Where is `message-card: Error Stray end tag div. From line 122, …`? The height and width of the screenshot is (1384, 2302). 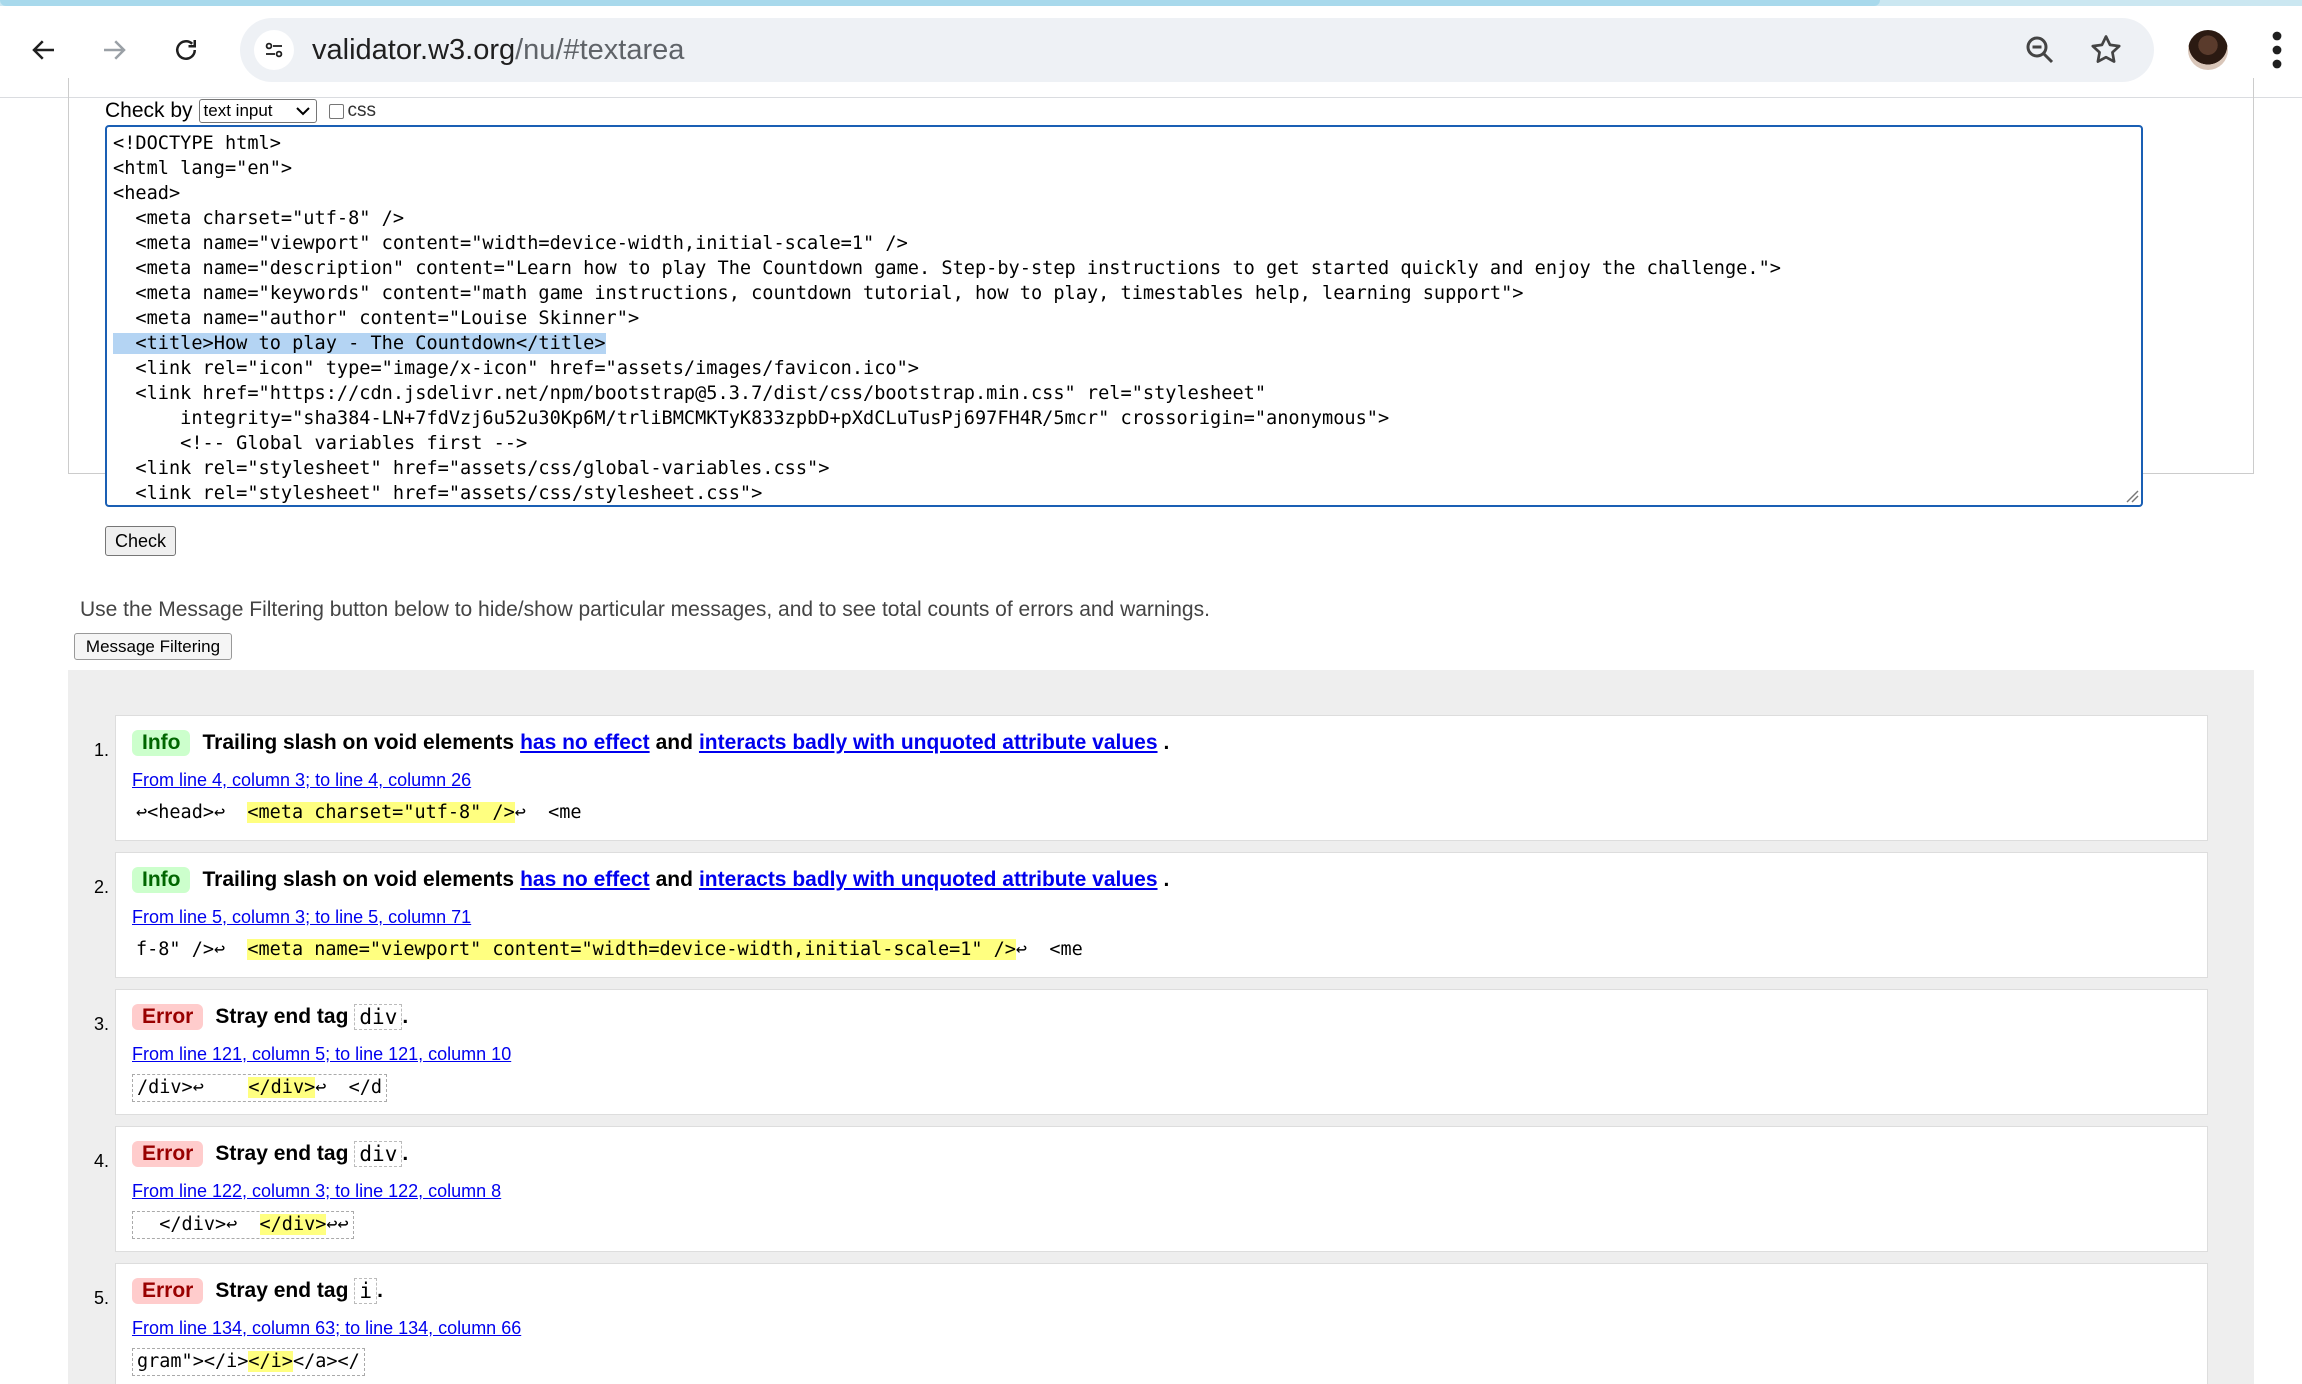 message-card: Error Stray end tag div. From line 122, … is located at coordinates (1161, 1189).